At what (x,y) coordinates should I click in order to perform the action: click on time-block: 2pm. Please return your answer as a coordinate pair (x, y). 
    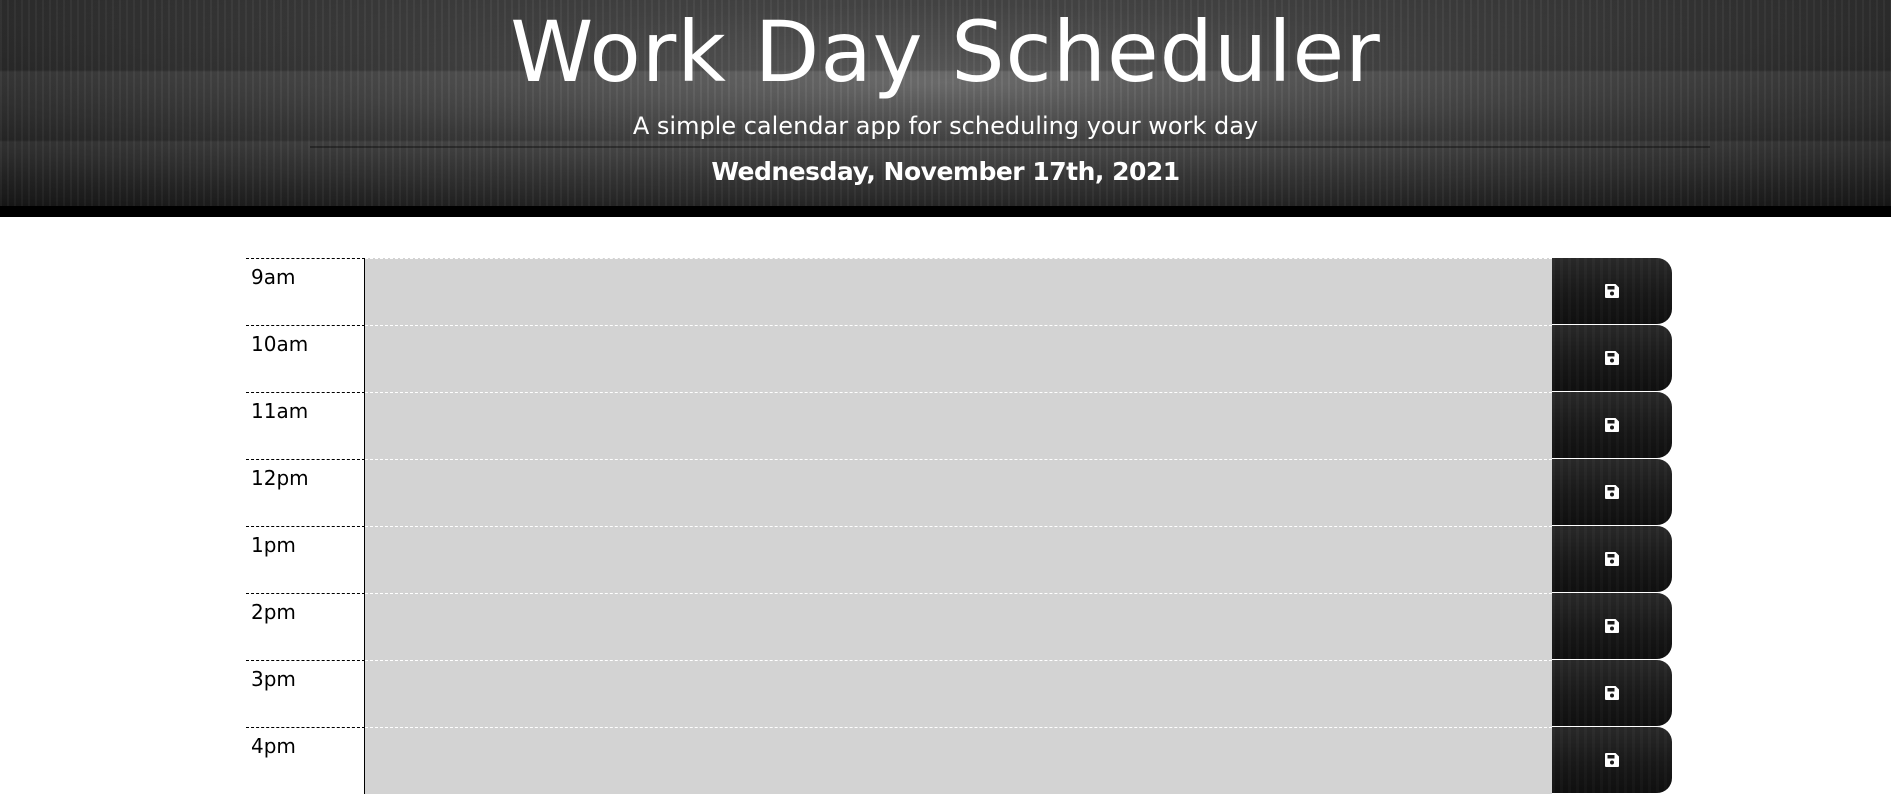
    Looking at the image, I should click on (959, 626).